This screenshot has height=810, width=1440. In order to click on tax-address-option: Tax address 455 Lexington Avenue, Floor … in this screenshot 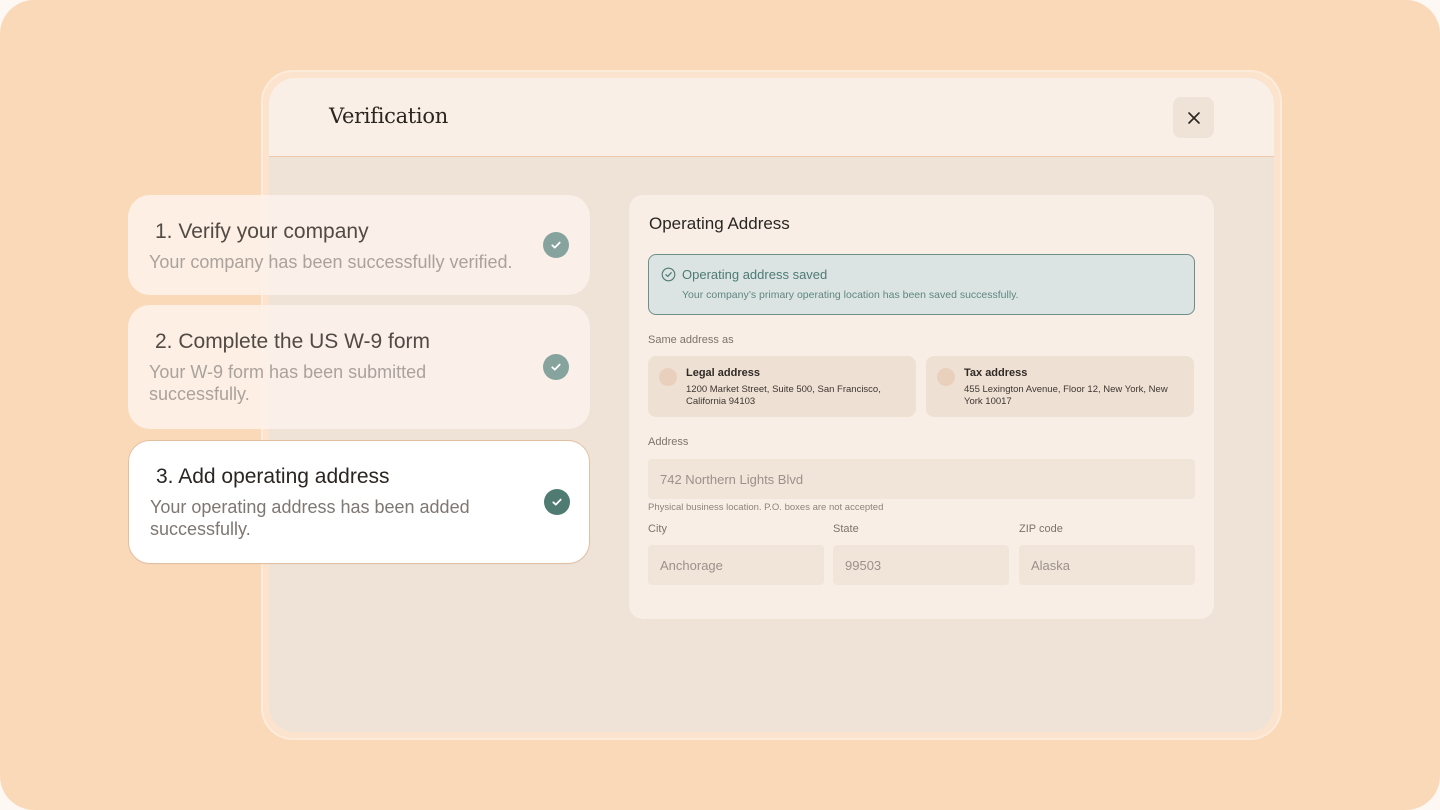, I will do `click(1060, 386)`.